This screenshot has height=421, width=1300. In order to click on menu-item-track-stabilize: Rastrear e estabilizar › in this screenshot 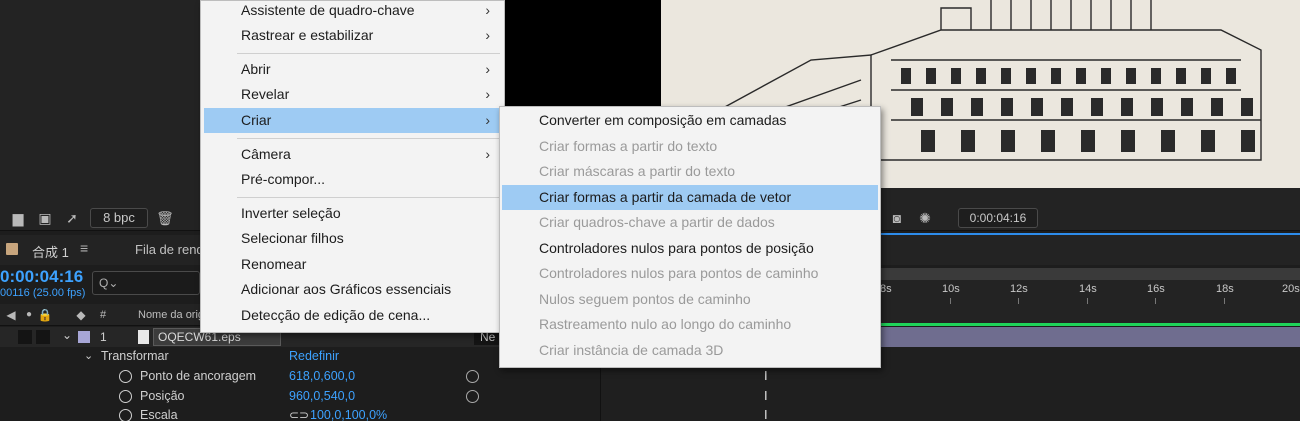, I will do `click(352, 35)`.